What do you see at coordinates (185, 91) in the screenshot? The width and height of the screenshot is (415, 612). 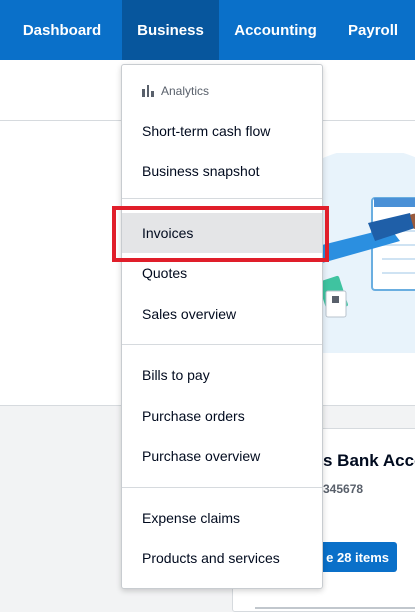 I see `analytics-heading-label: Analytics` at bounding box center [185, 91].